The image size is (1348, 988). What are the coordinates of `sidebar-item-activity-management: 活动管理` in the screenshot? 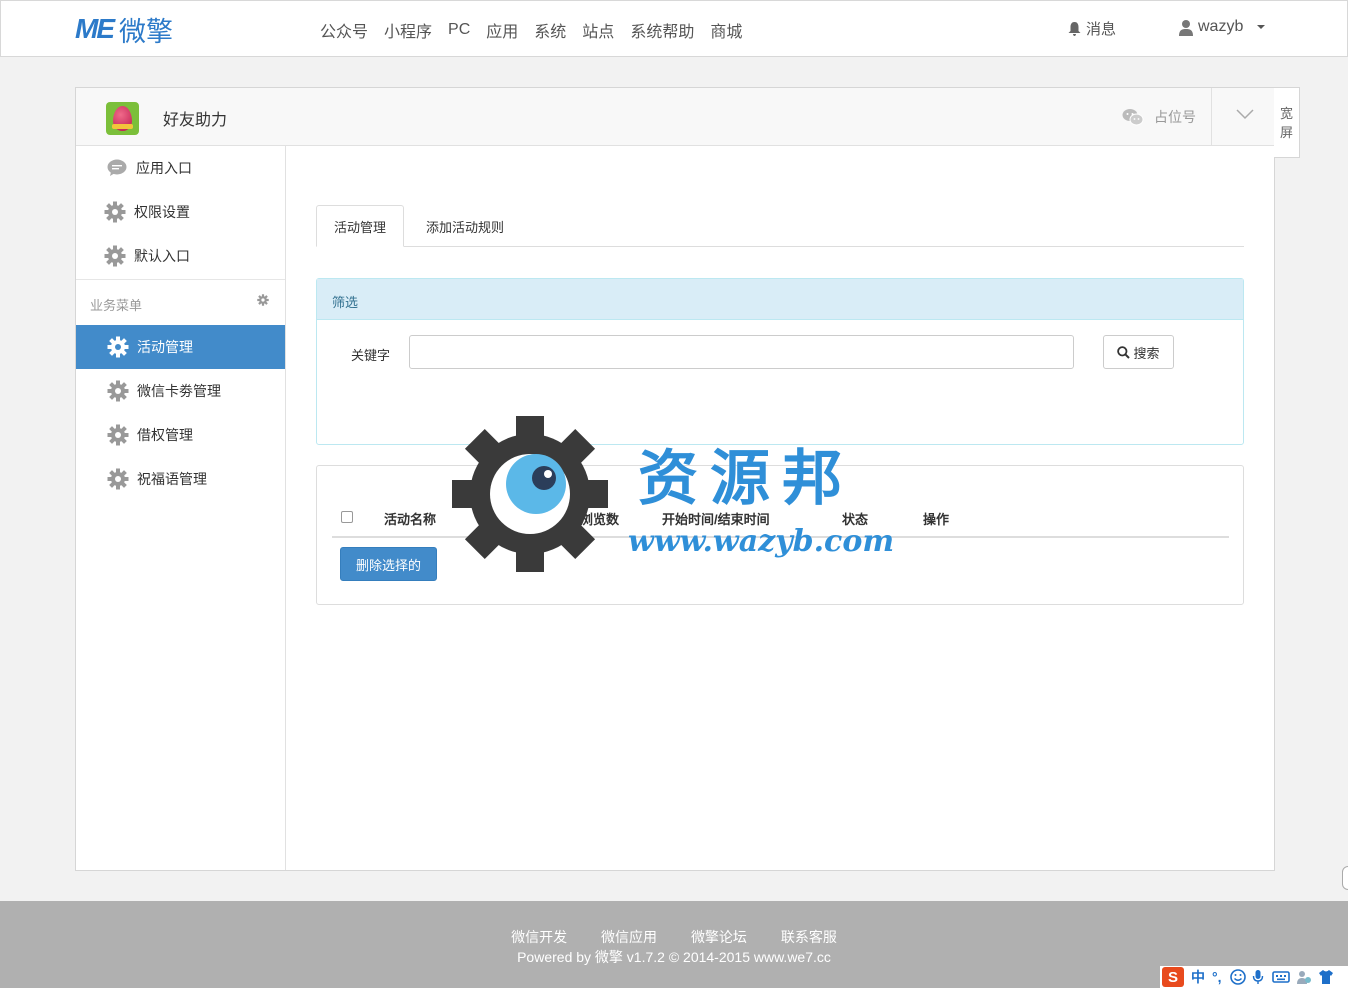 It's located at (180, 347).